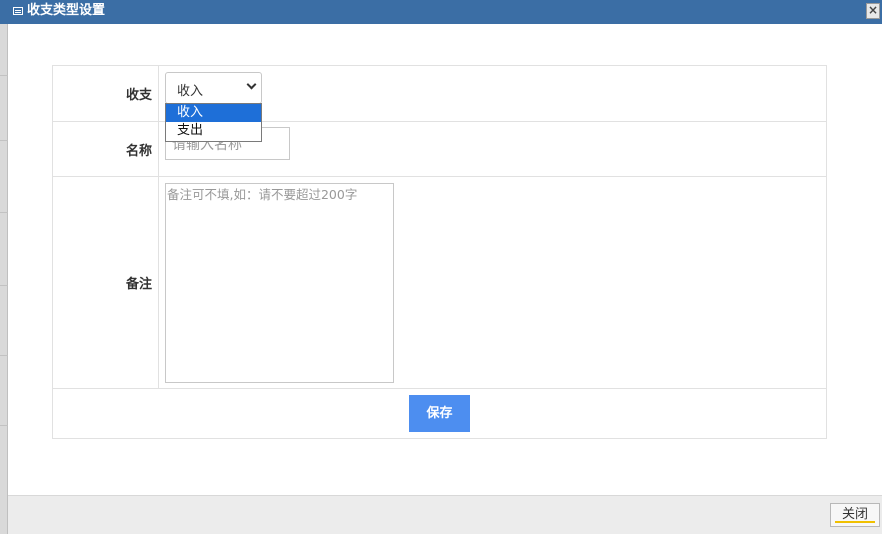  I want to click on background-page-edge, so click(4, 267).